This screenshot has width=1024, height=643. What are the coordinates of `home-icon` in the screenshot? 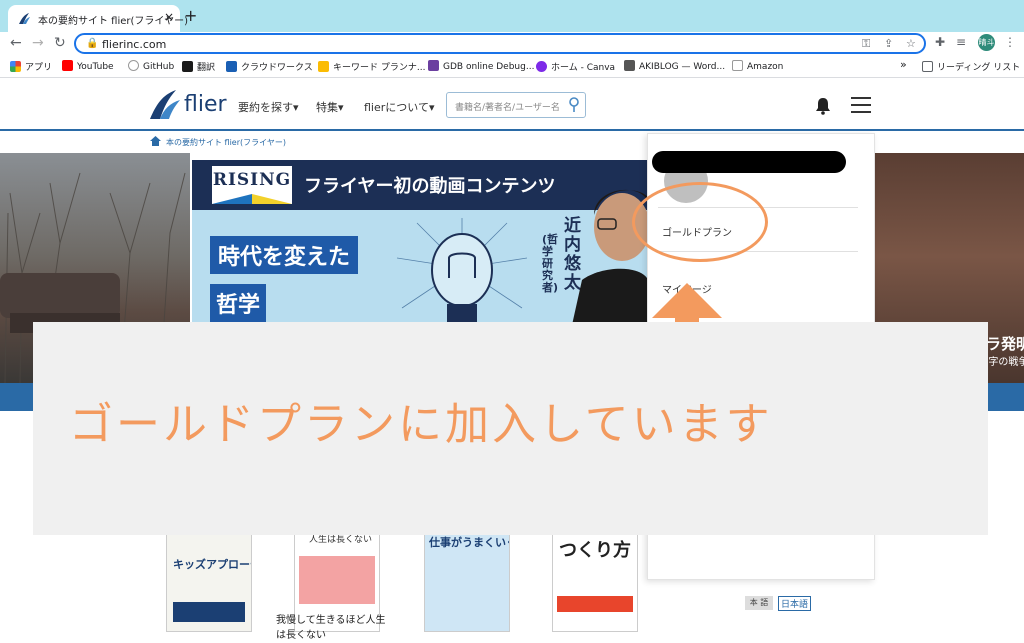 It's located at (155, 141).